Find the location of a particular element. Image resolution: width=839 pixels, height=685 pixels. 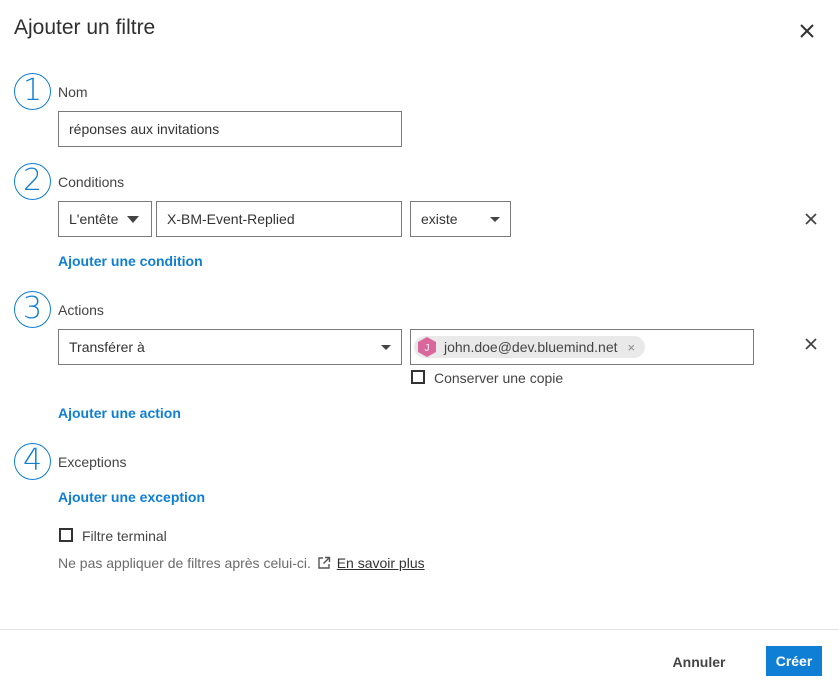

keep-copy-label: Conserver une copie is located at coordinates (499, 378).